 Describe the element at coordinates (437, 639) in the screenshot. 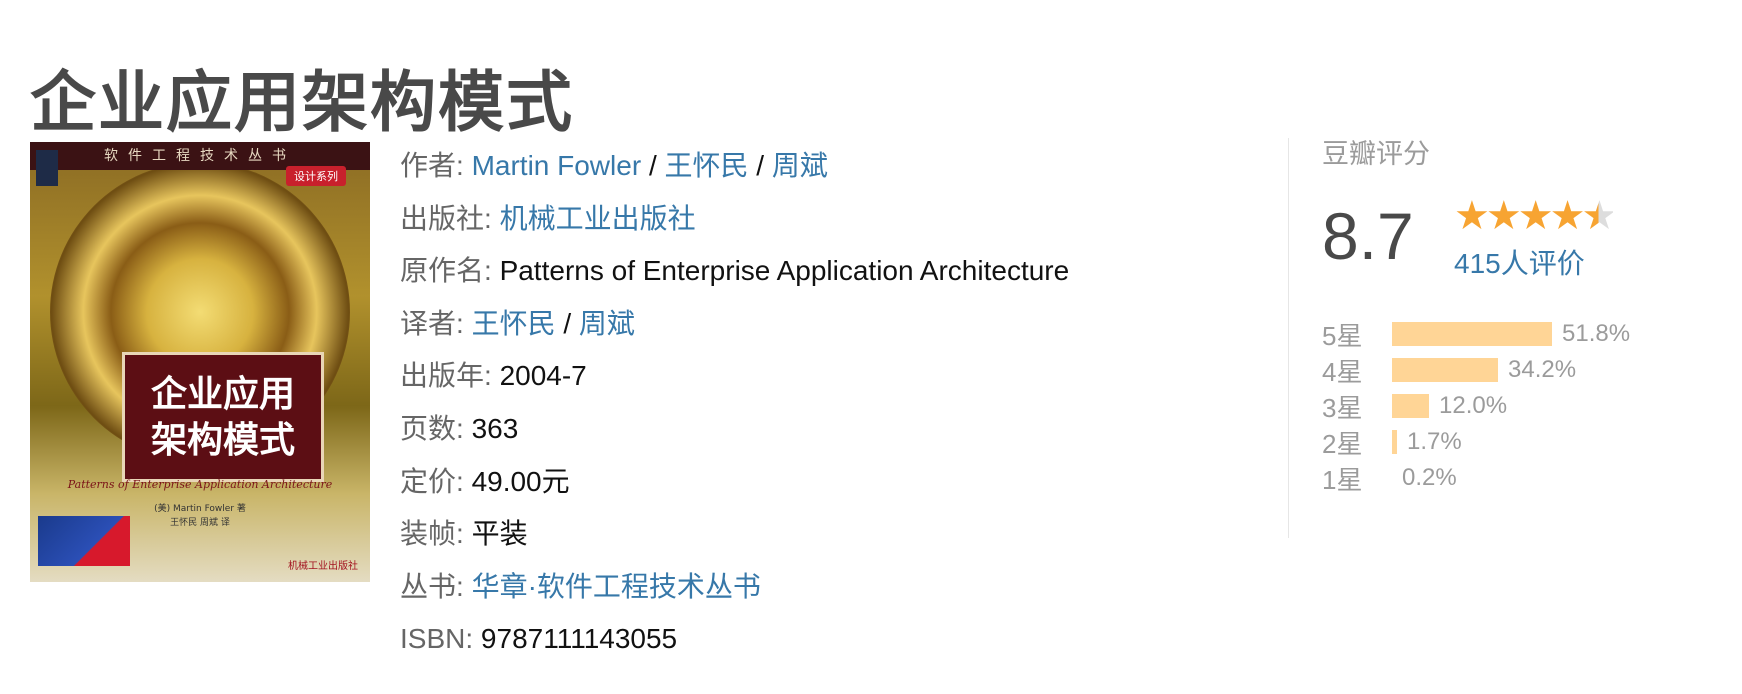

I see `isbn-label: ISBN:` at that location.